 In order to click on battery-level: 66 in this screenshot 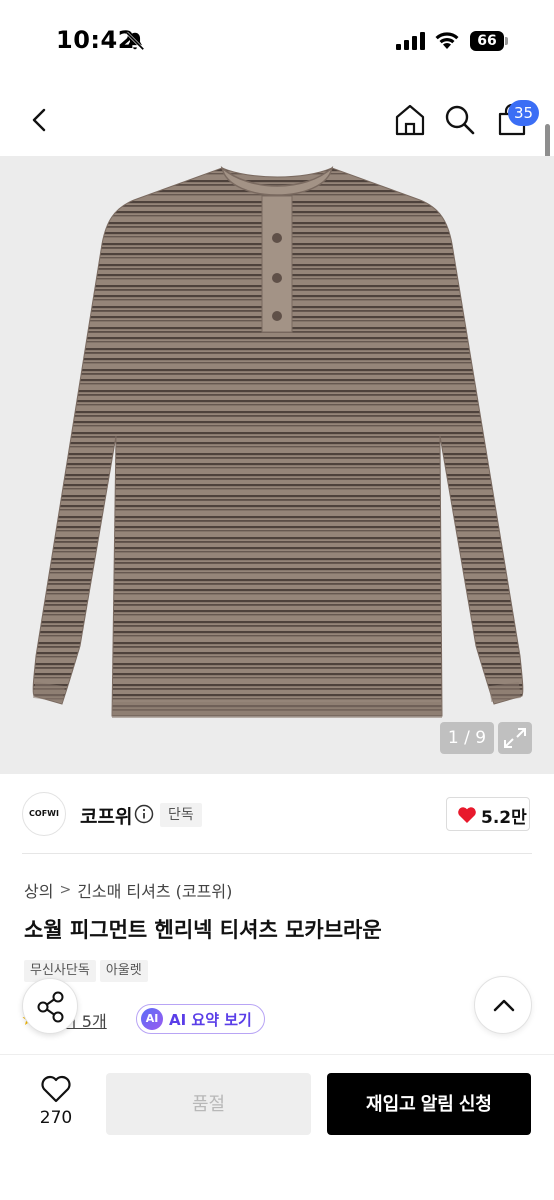, I will do `click(487, 41)`.